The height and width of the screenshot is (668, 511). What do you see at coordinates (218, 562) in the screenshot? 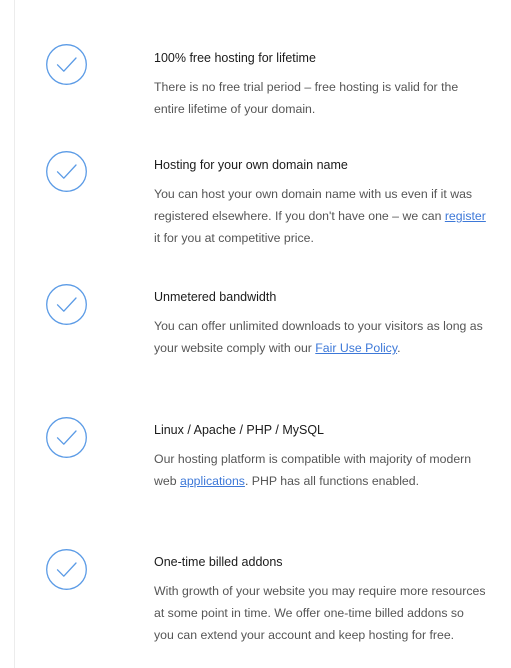
I see `feature-title: One-time billed addons` at bounding box center [218, 562].